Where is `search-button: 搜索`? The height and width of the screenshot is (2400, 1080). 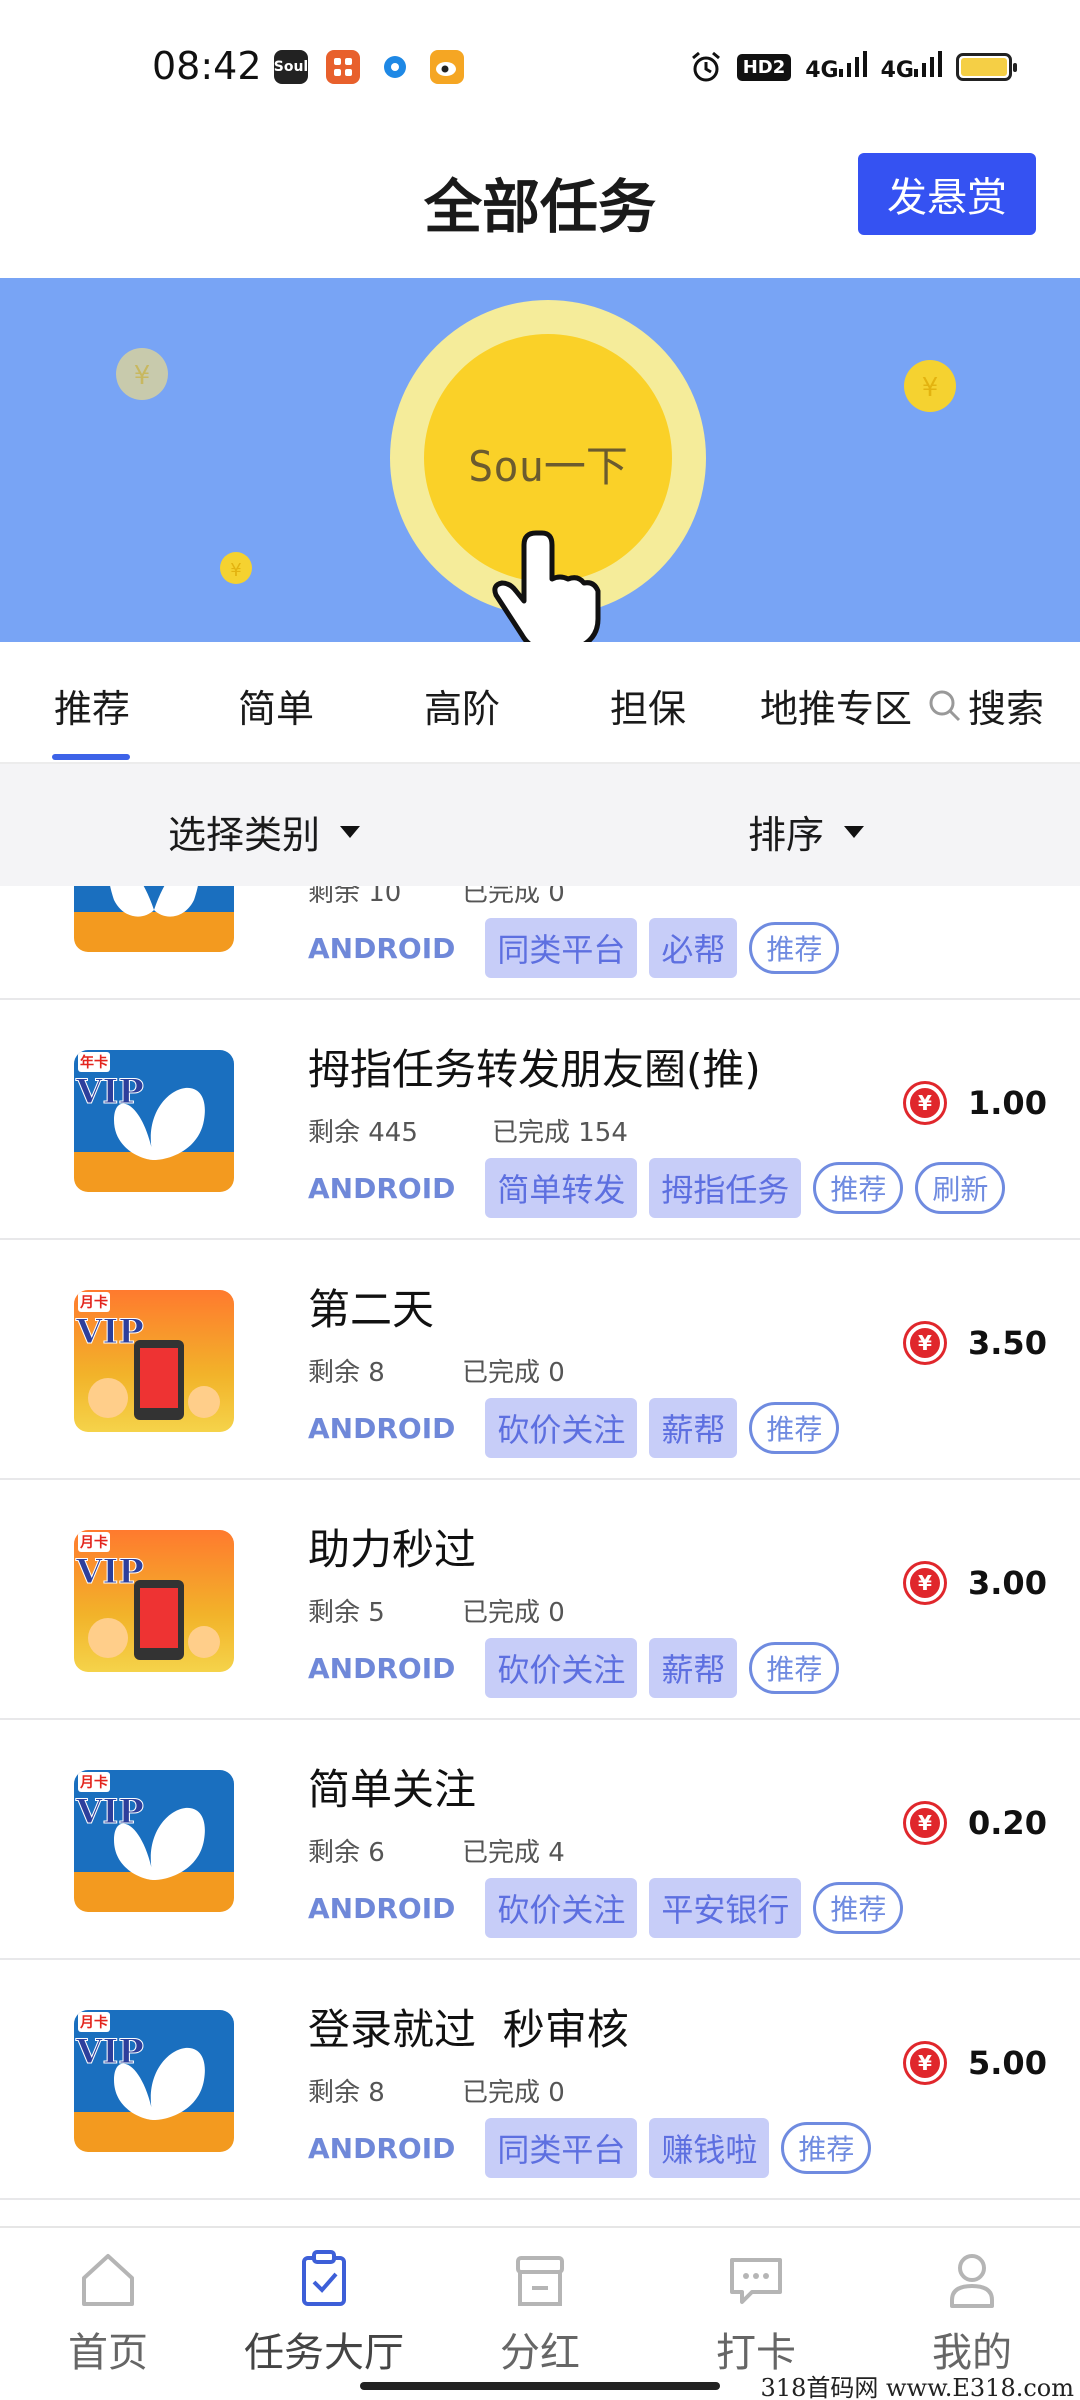
search-button: 搜索 is located at coordinates (986, 705).